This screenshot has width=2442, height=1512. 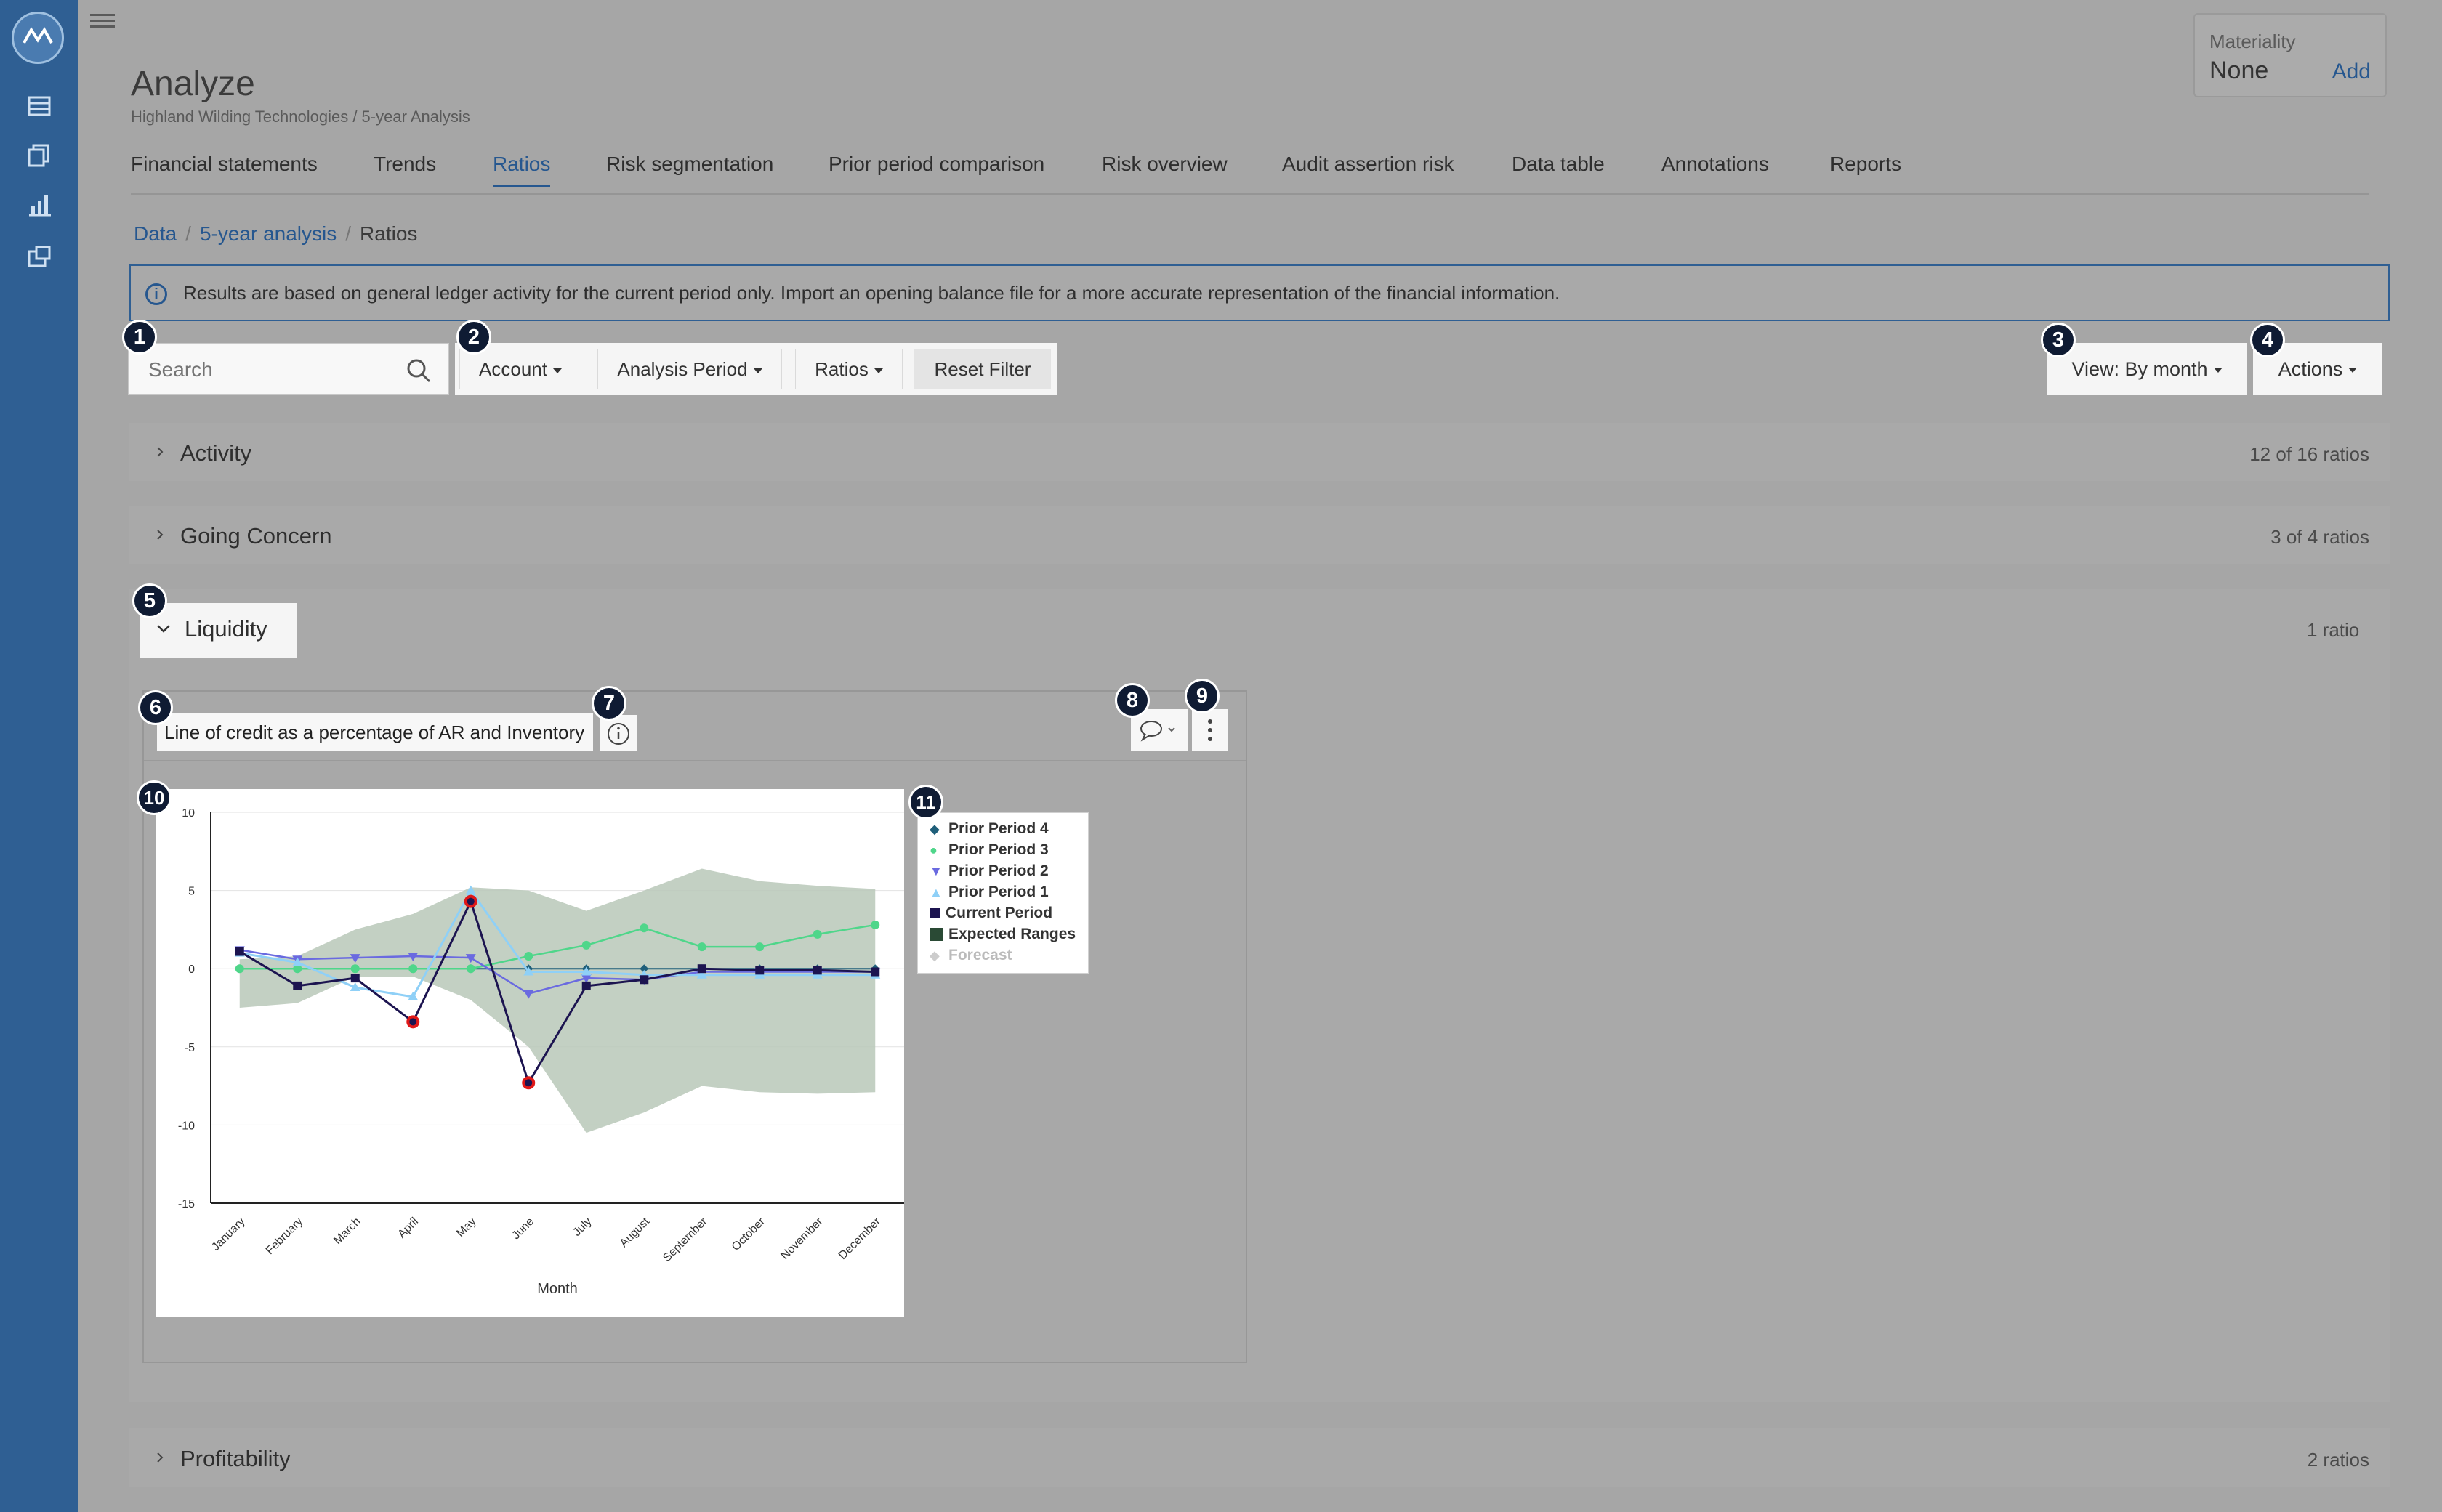 I want to click on materiality-add-link: Add, so click(x=2351, y=72).